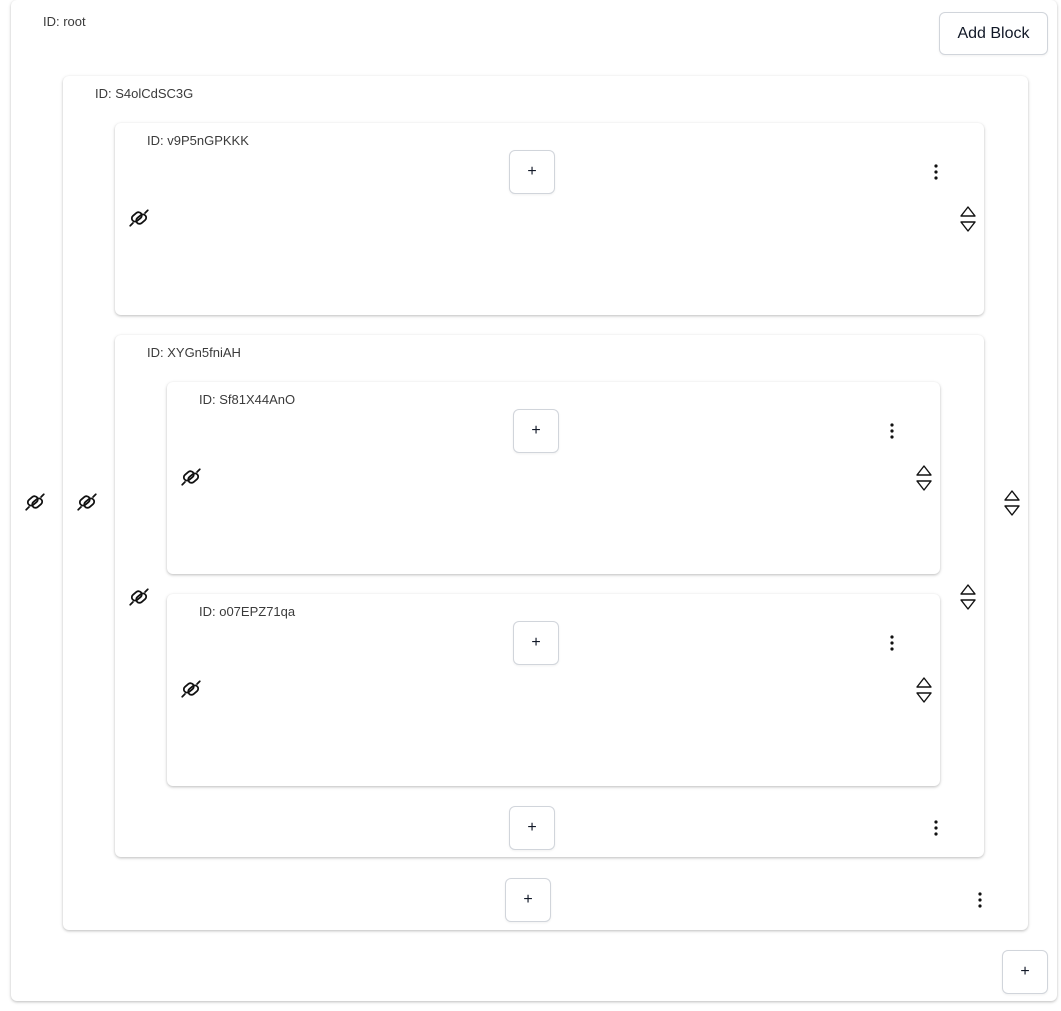 The width and height of the screenshot is (1061, 1011). What do you see at coordinates (993, 33) in the screenshot?
I see `add-block-button: Add Block` at bounding box center [993, 33].